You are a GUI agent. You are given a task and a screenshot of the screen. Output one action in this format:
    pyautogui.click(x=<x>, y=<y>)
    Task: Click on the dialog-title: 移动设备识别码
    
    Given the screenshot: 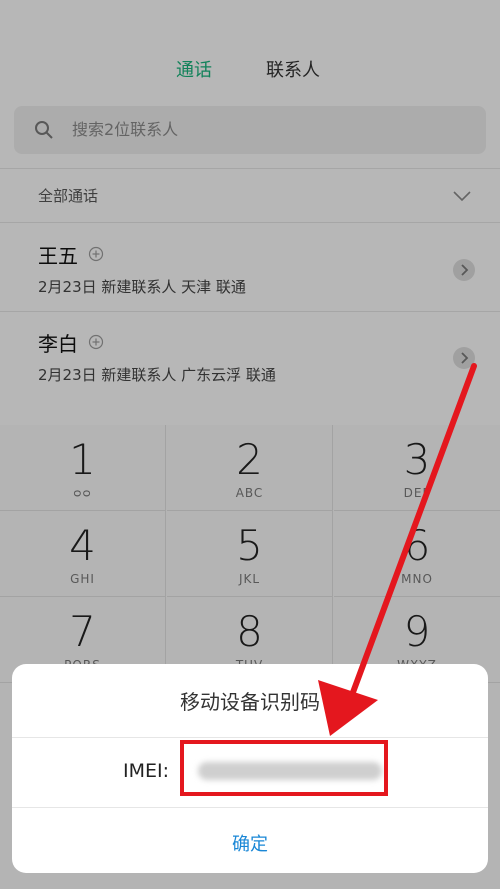 What is the action you would take?
    pyautogui.click(x=250, y=702)
    